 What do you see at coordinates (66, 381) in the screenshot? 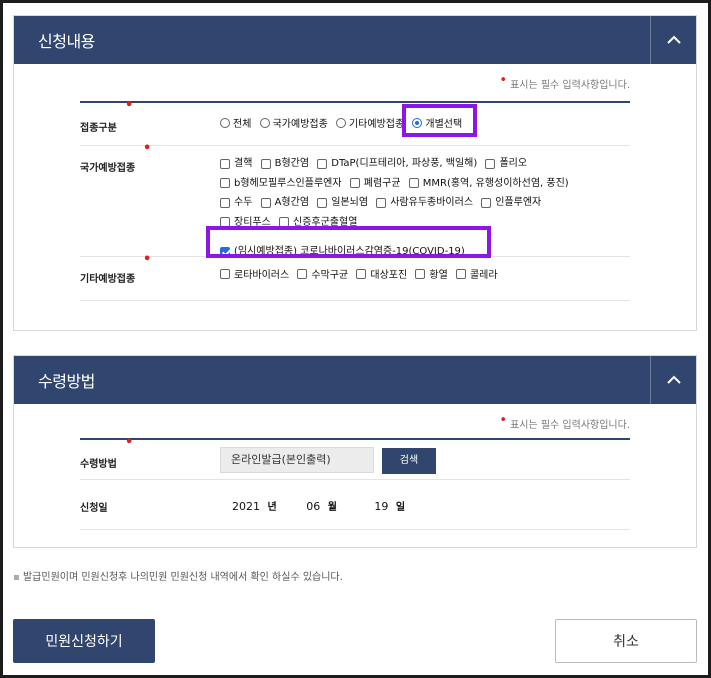
I see `section-title: 수령방법` at bounding box center [66, 381].